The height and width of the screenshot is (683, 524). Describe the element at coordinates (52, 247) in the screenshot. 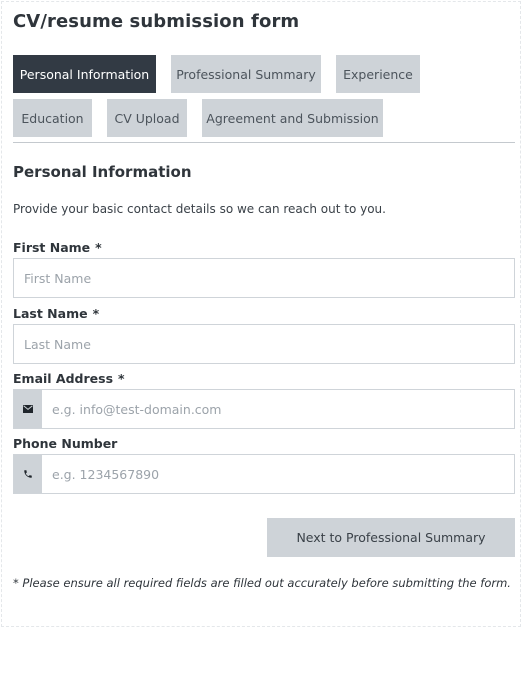

I see `first-name-label-text: First Name` at that location.